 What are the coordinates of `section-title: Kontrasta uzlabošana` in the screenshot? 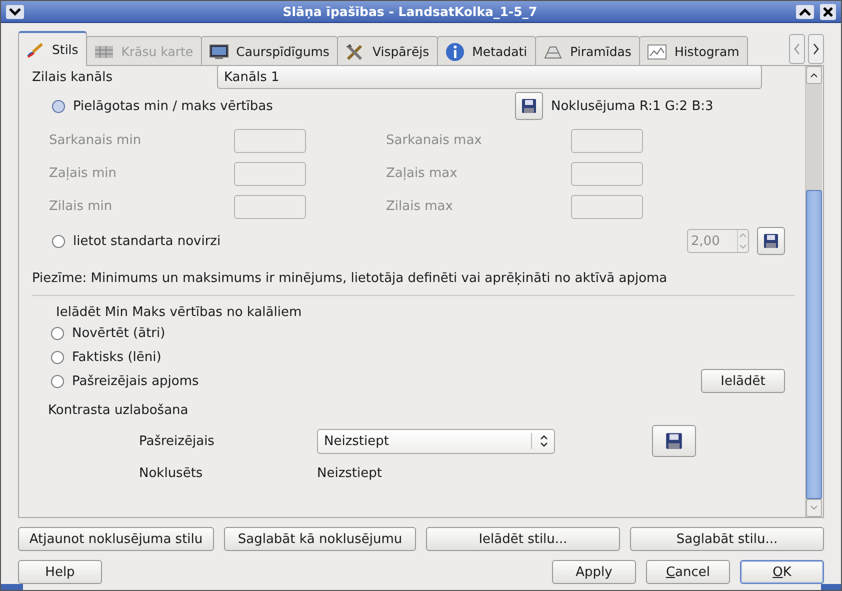 It's located at (119, 411).